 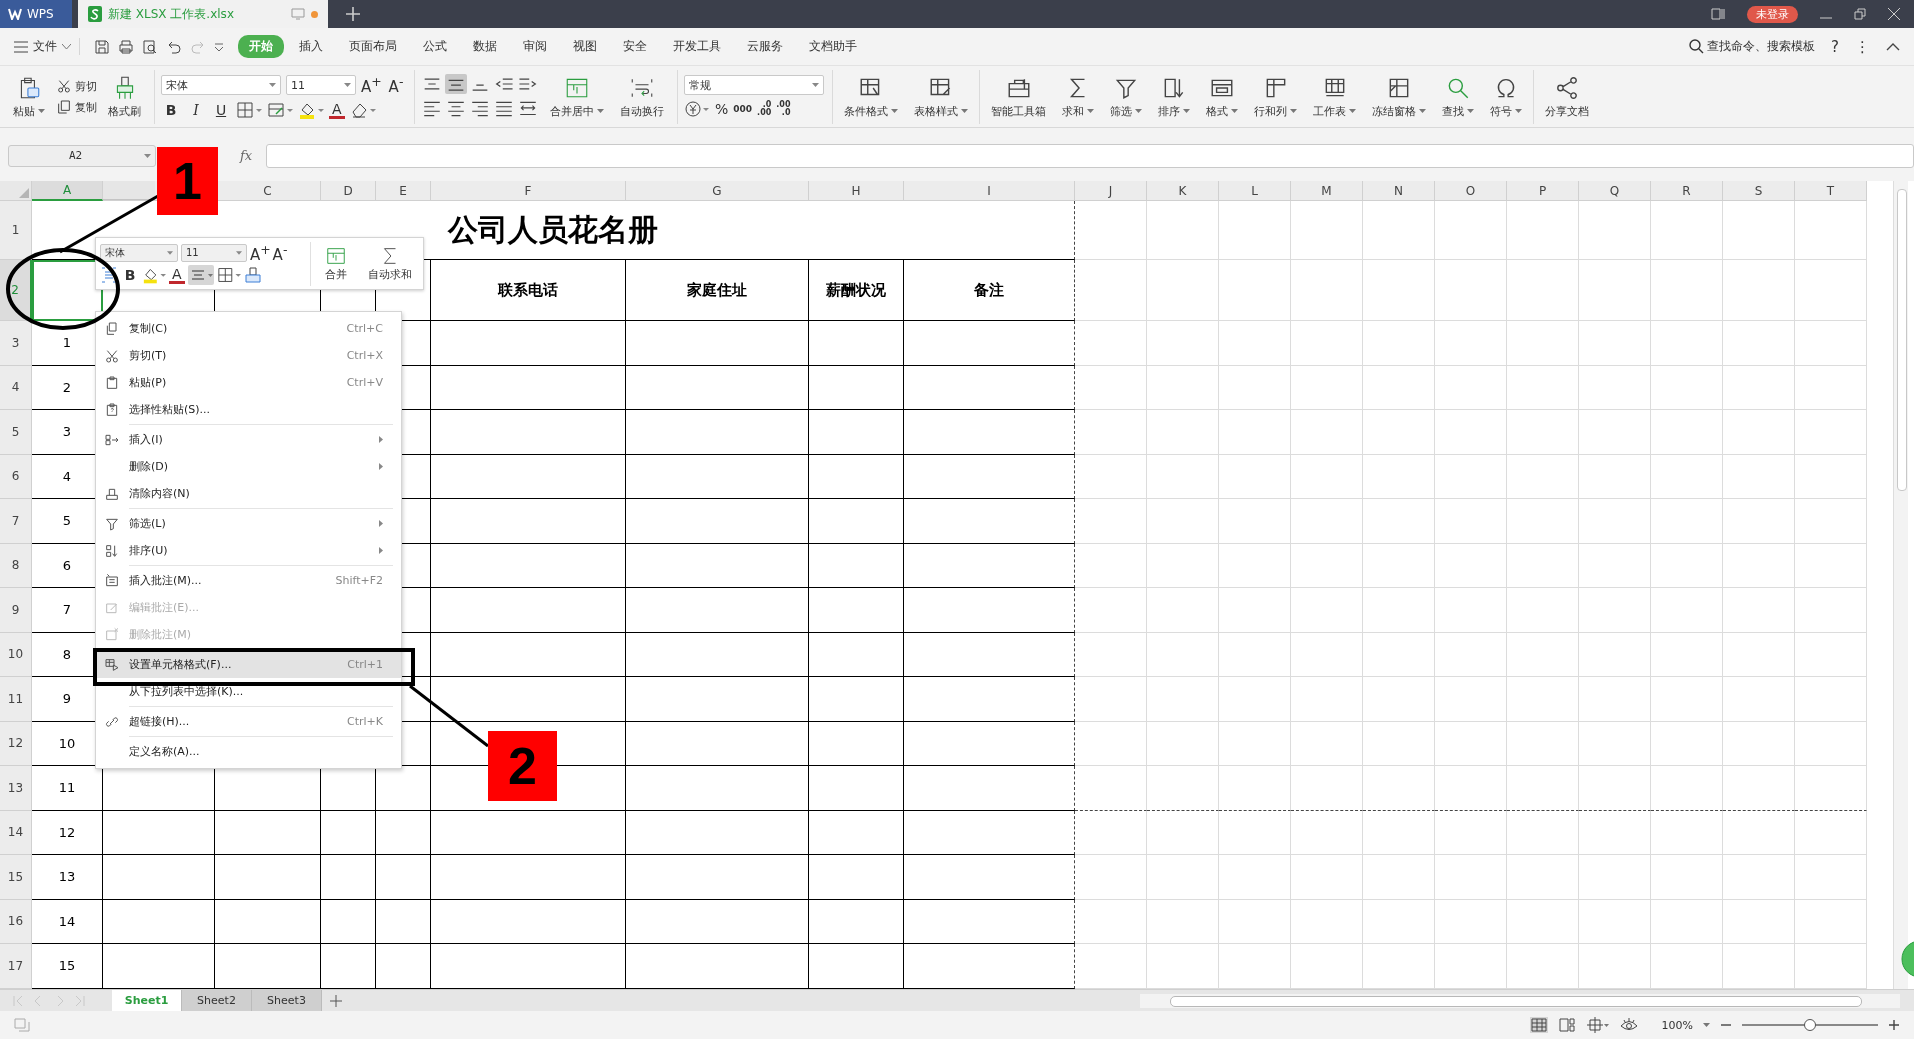 I want to click on row-header: 6, so click(x=16, y=476).